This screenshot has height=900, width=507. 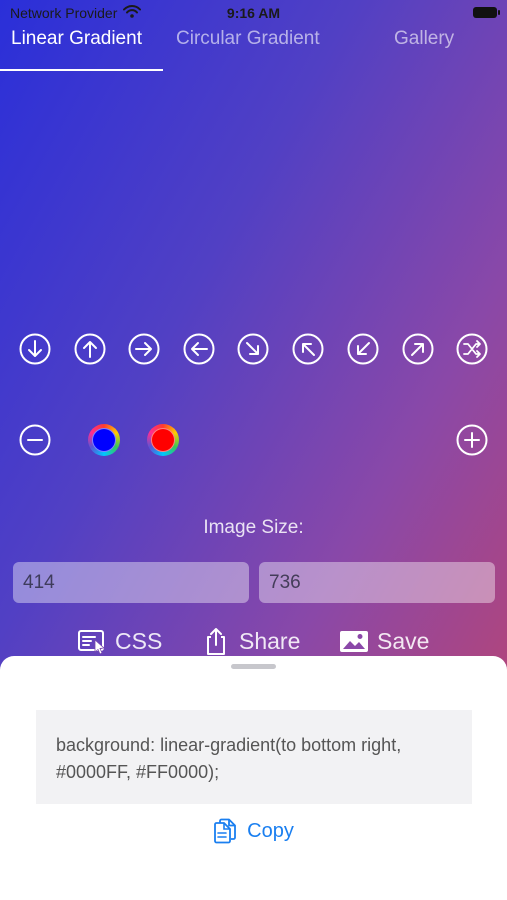 I want to click on color-stop-blue, so click(x=104, y=440).